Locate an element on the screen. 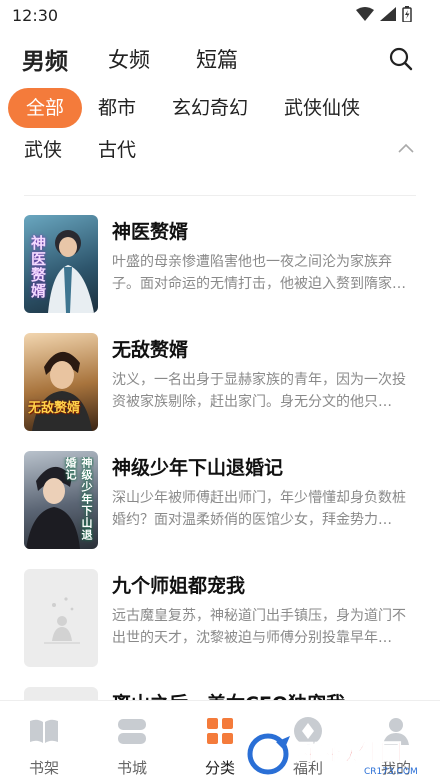 The image size is (440, 782). watermark-logo-icon: 西西软件园 CR173.COM is located at coordinates (332, 755).